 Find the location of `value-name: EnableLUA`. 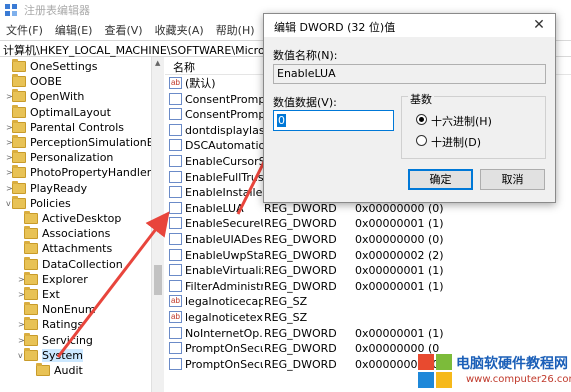

value-name: EnableLUA is located at coordinates (214, 208).